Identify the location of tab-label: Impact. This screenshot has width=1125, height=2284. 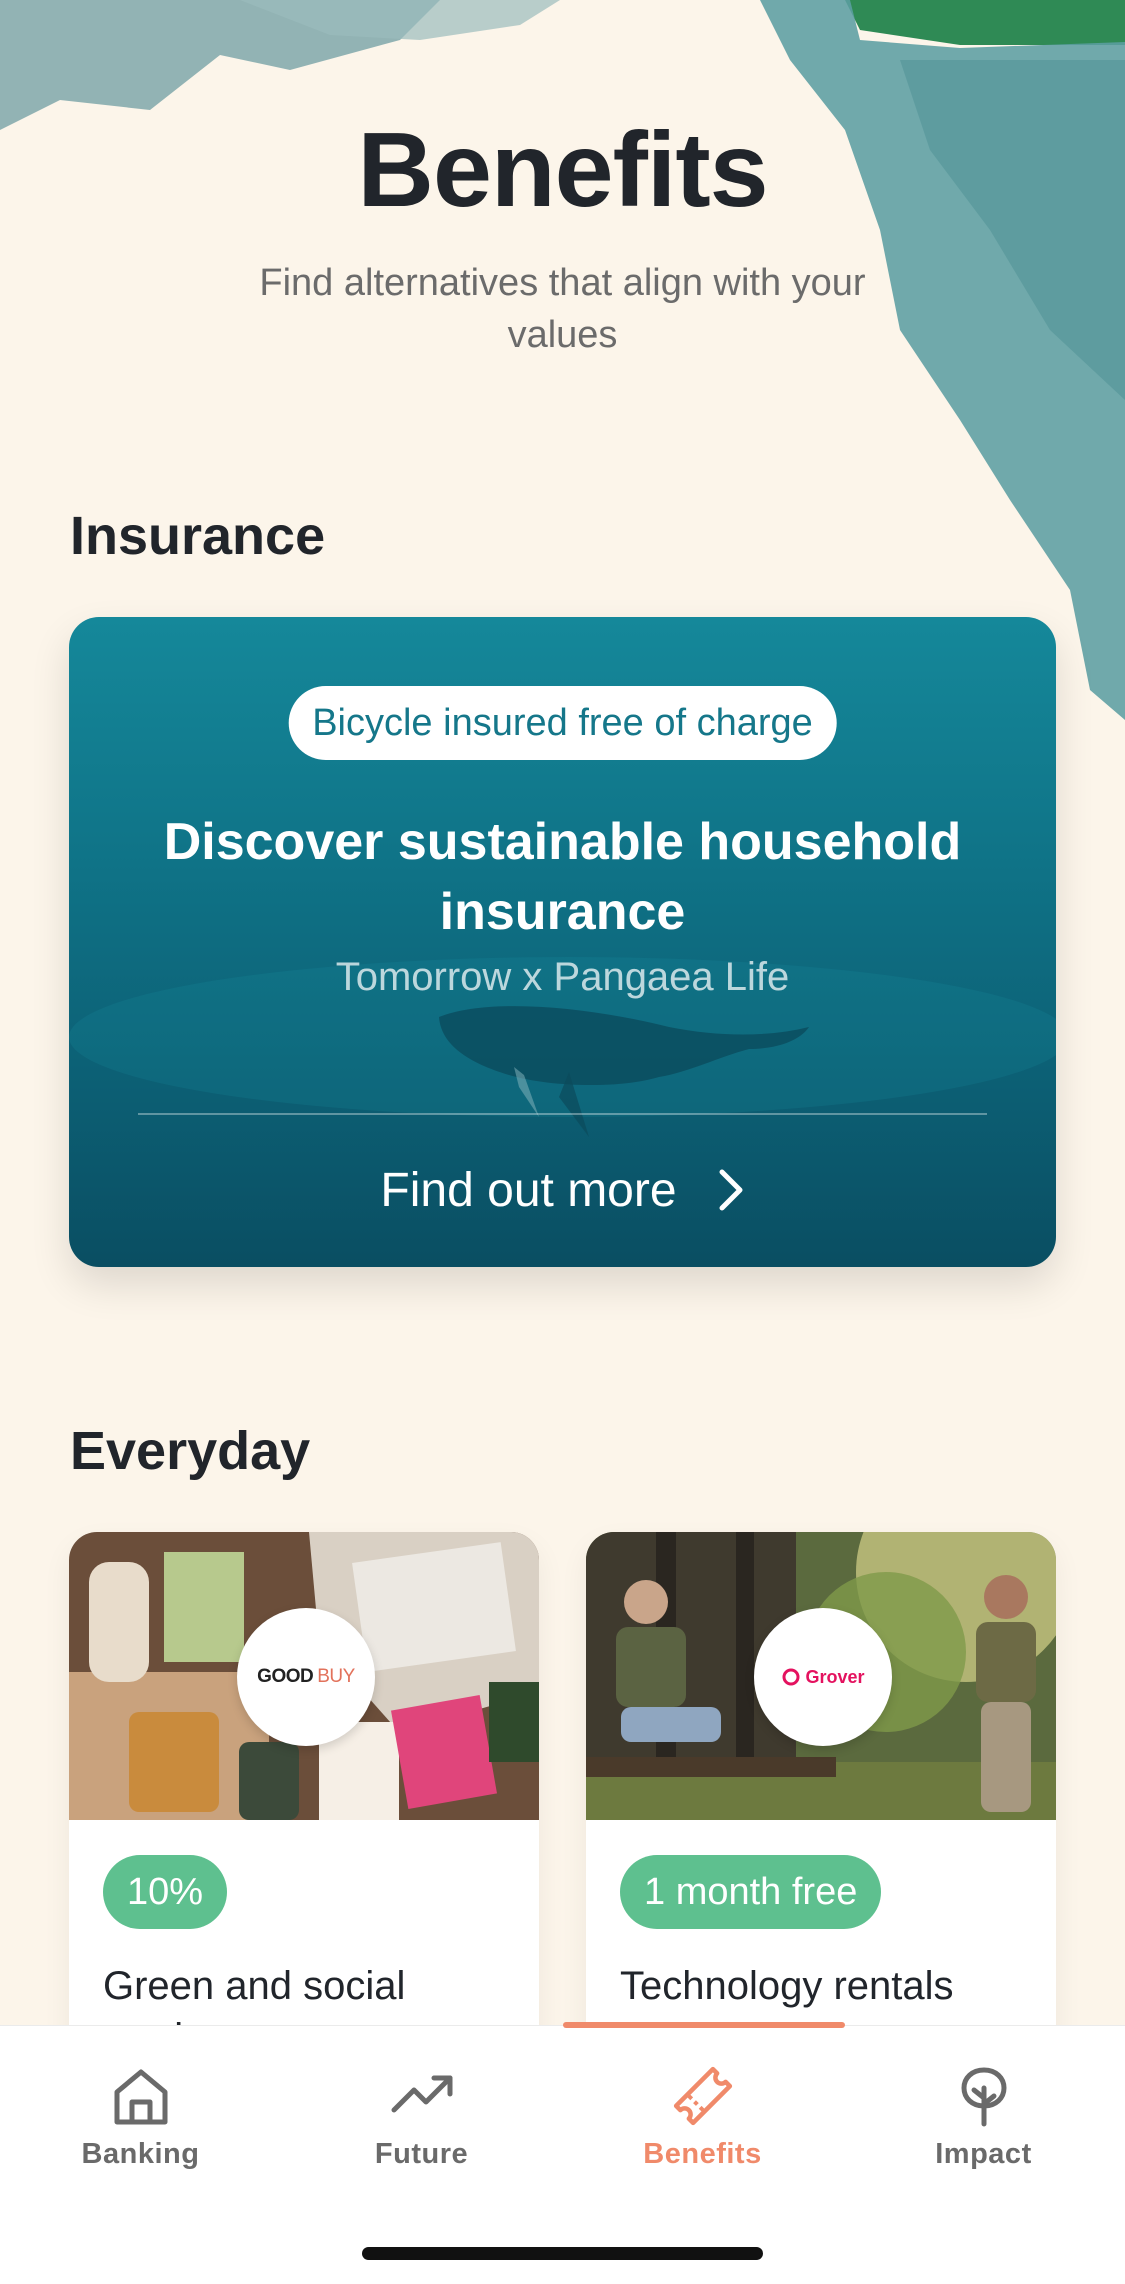
(983, 2154).